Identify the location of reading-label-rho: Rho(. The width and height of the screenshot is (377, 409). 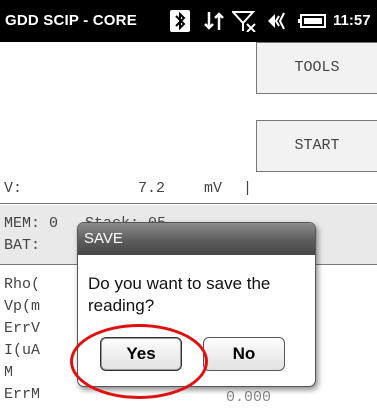
(22, 284).